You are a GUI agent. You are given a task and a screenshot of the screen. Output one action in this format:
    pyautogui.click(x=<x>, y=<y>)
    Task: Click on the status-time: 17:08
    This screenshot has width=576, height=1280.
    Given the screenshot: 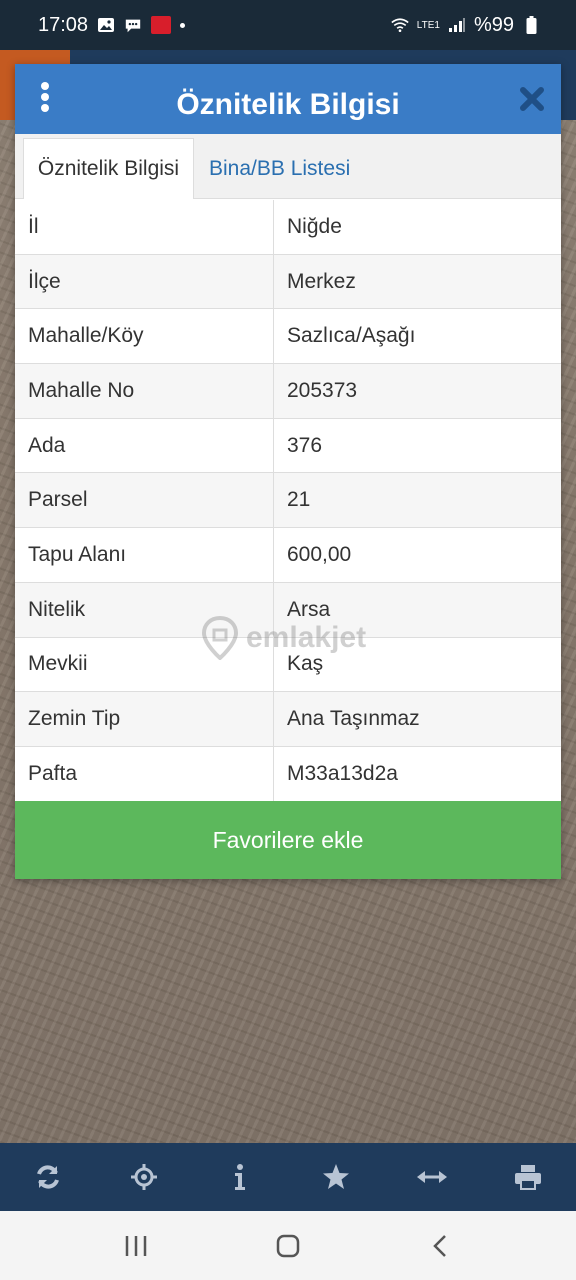 What is the action you would take?
    pyautogui.click(x=63, y=24)
    